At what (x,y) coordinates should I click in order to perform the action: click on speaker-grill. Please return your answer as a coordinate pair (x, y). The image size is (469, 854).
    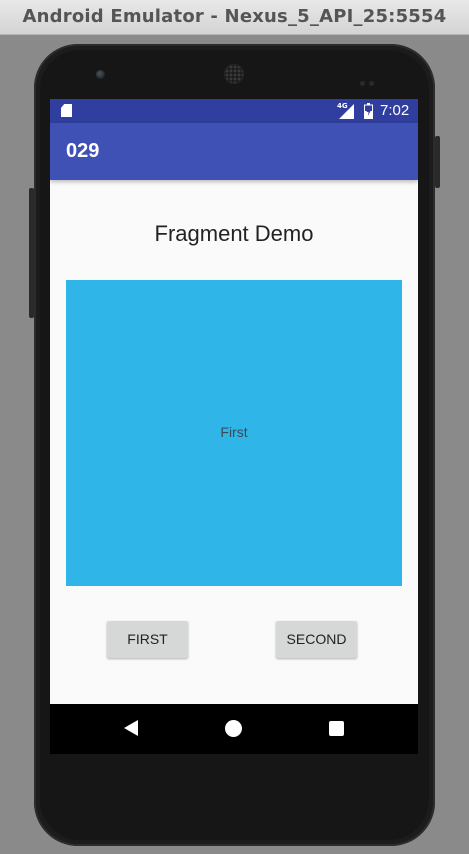
    Looking at the image, I should click on (234, 74).